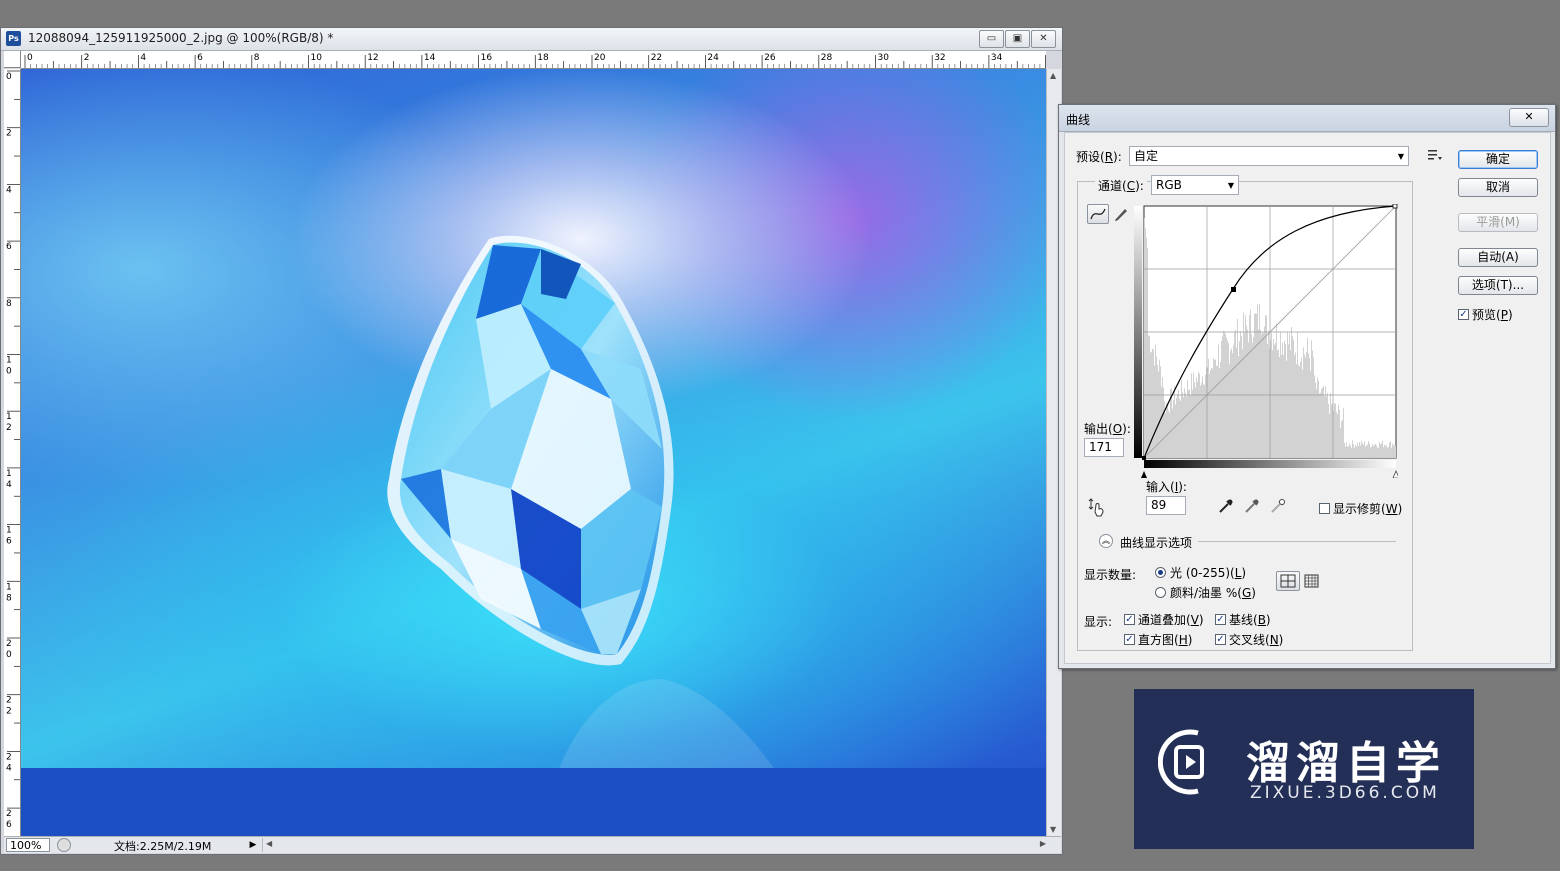 The width and height of the screenshot is (1560, 871). Describe the element at coordinates (9, 304) in the screenshot. I see `ruler-label: 8` at that location.